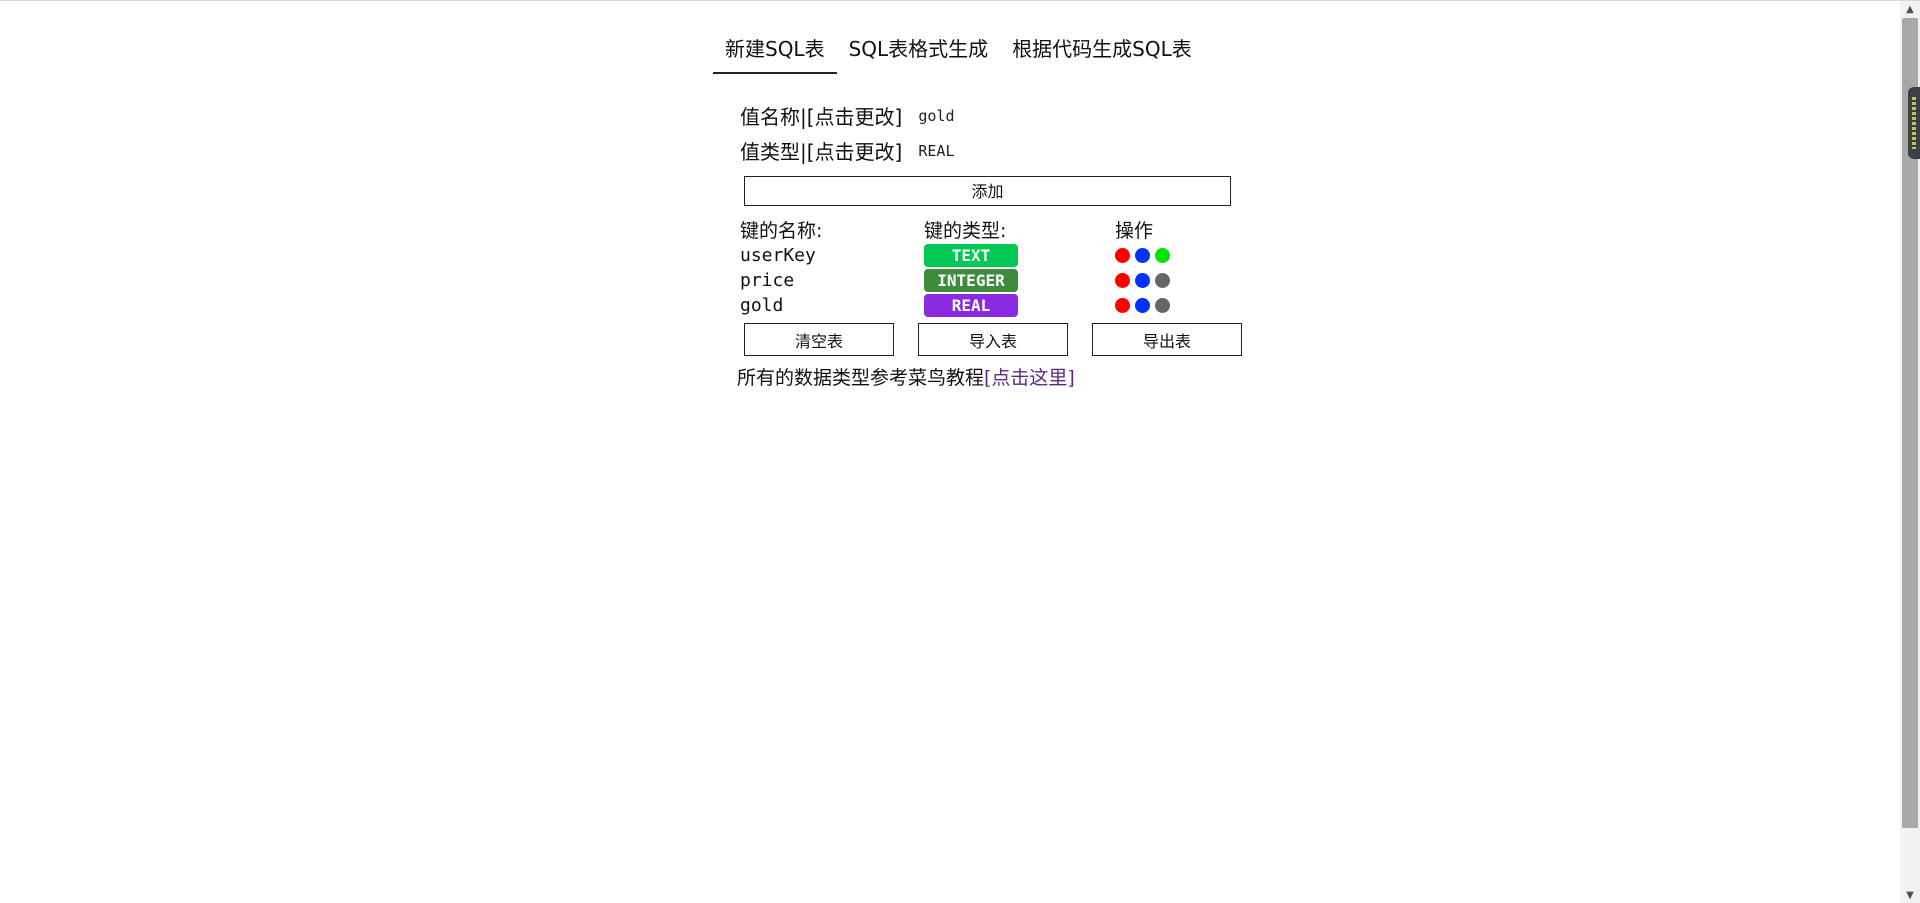 This screenshot has height=903, width=1920. I want to click on scroll-up-icon: ▲, so click(1910, 9).